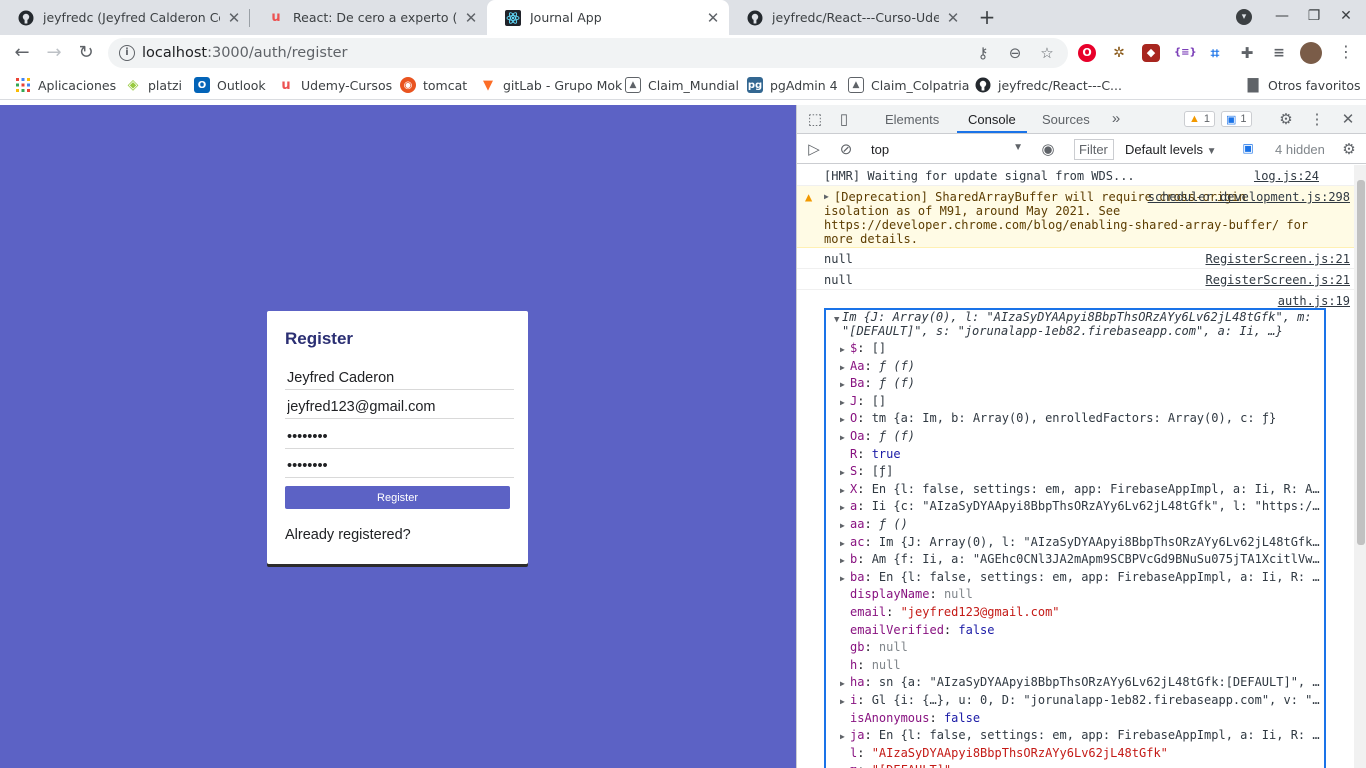  Describe the element at coordinates (1066, 119) in the screenshot. I see `tab-sources: Sources` at that location.